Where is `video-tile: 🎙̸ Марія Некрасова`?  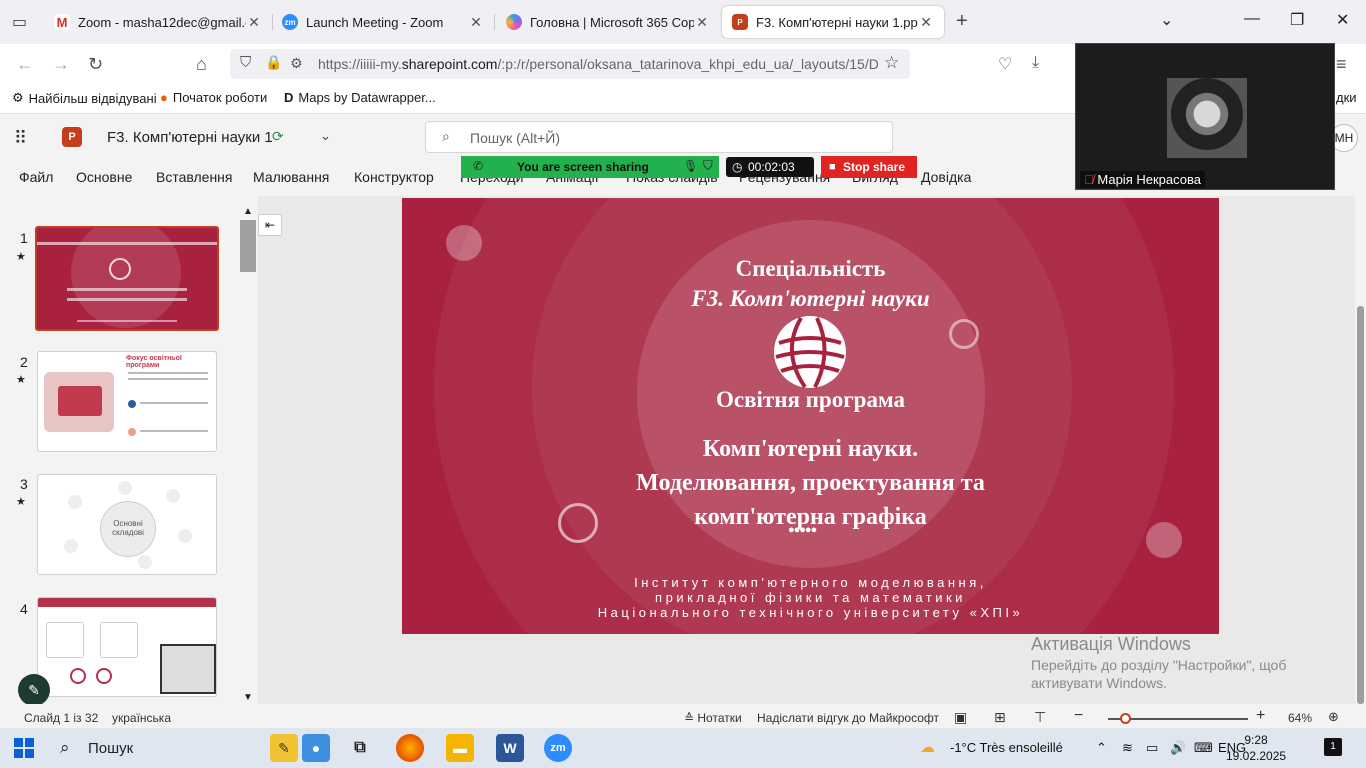
video-tile: 🎙̸ Марія Некрасова is located at coordinates (1205, 116).